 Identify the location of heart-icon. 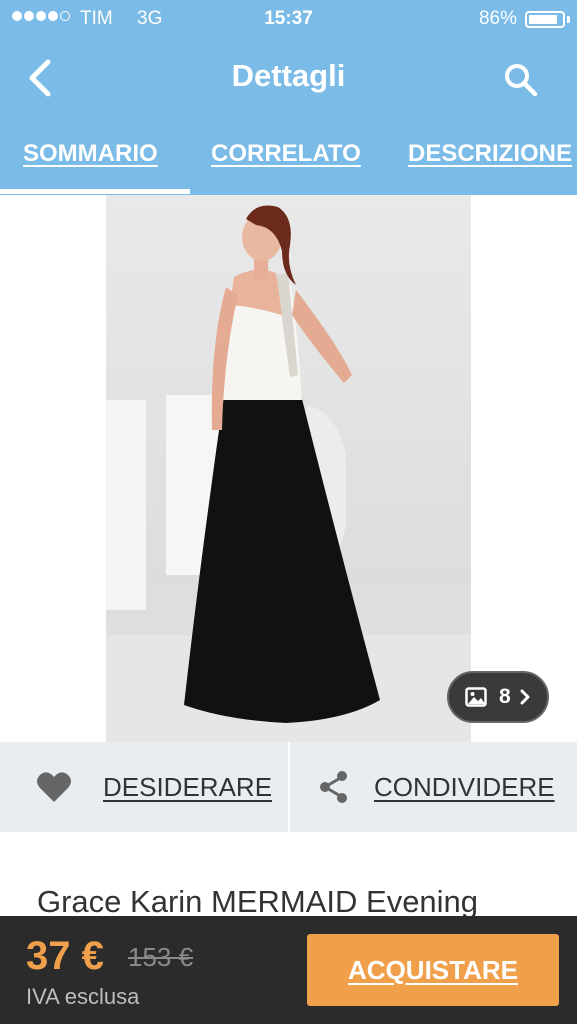
(54, 787).